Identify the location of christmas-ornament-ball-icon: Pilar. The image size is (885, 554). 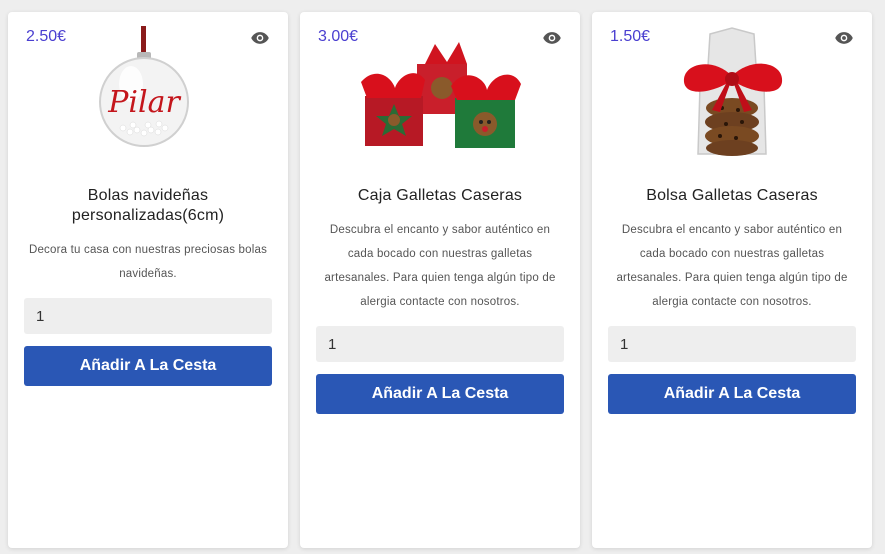
(144, 86).